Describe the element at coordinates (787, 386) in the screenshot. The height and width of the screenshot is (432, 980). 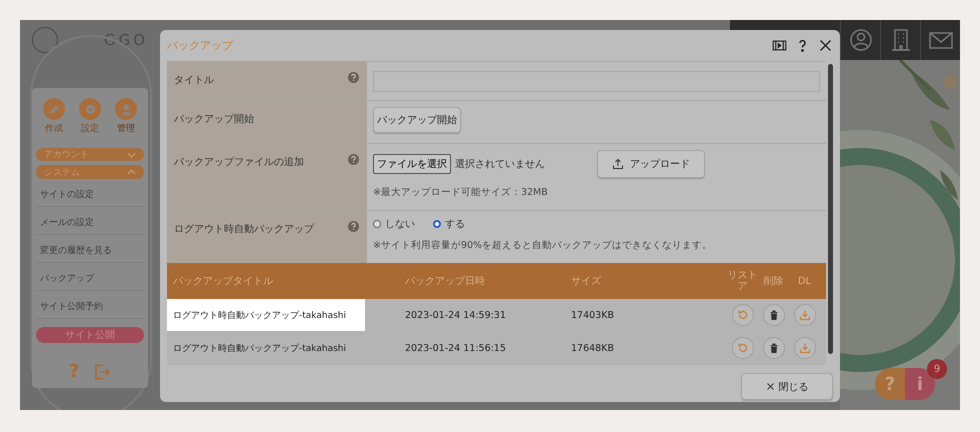
I see `close-button: 閉じる` at that location.